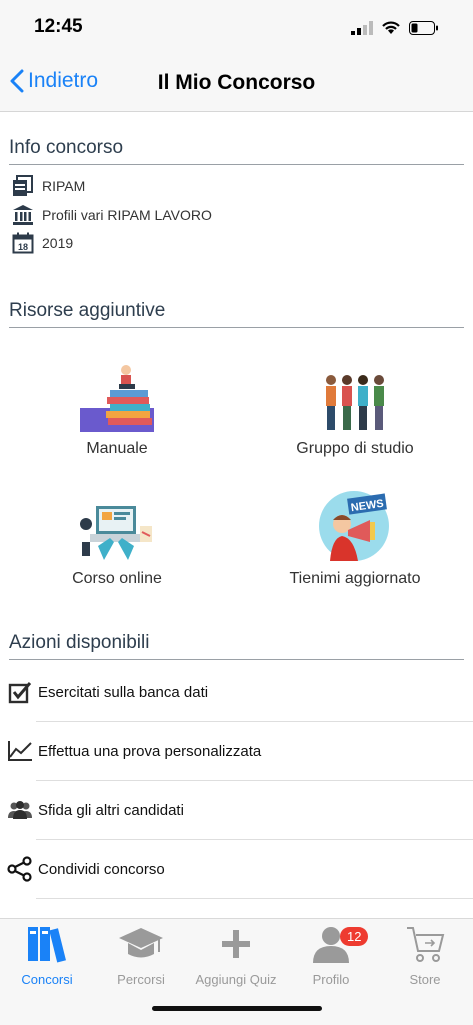 The width and height of the screenshot is (473, 1025). Describe the element at coordinates (236, 944) in the screenshot. I see `plus-icon` at that location.